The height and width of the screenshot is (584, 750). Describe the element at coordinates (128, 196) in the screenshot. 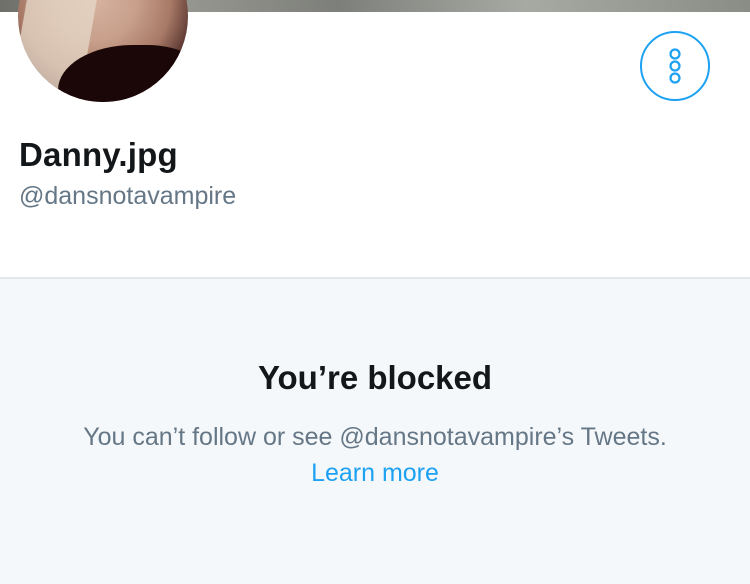

I see `profile-handle: @dansnotavampire` at that location.